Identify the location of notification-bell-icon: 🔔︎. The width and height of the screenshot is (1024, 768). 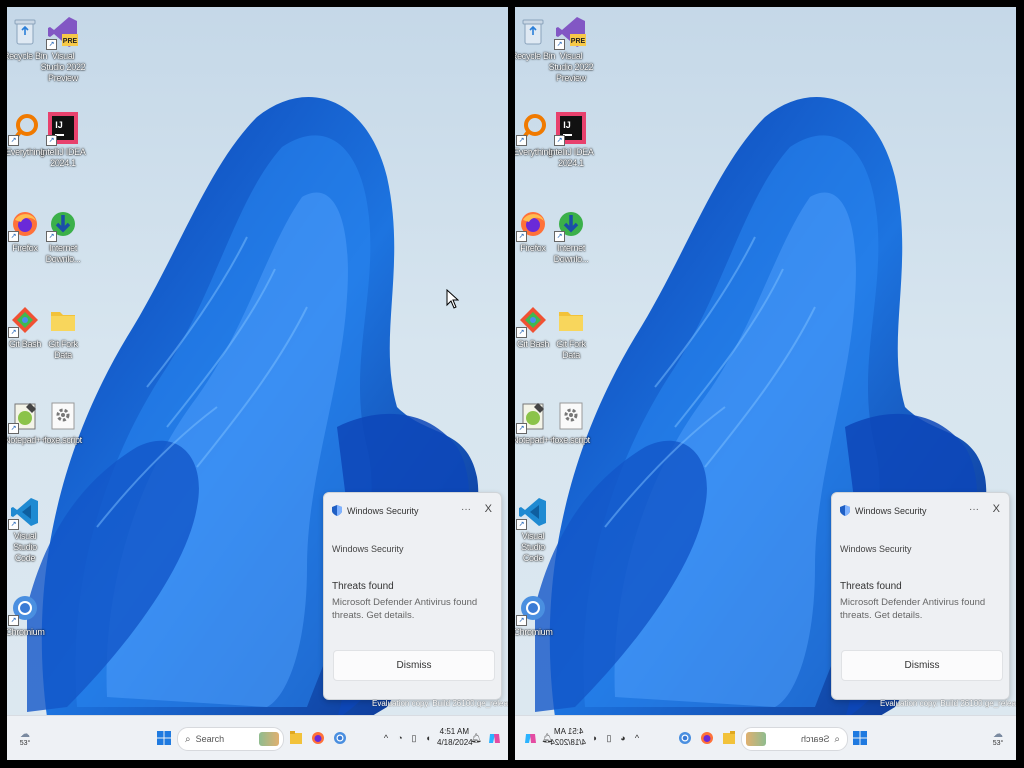
(476, 738).